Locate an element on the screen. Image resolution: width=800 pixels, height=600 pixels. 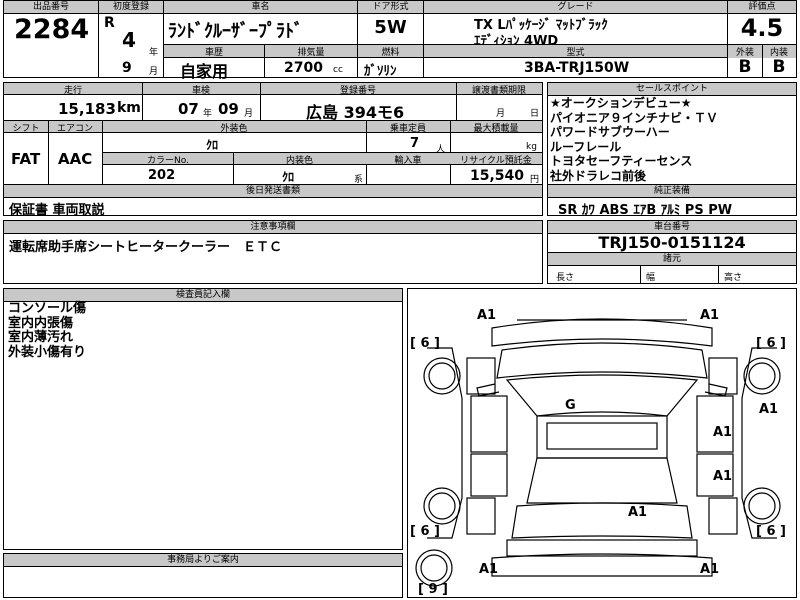
int-color-value: ｸﾛ is located at coordinates (288, 177).